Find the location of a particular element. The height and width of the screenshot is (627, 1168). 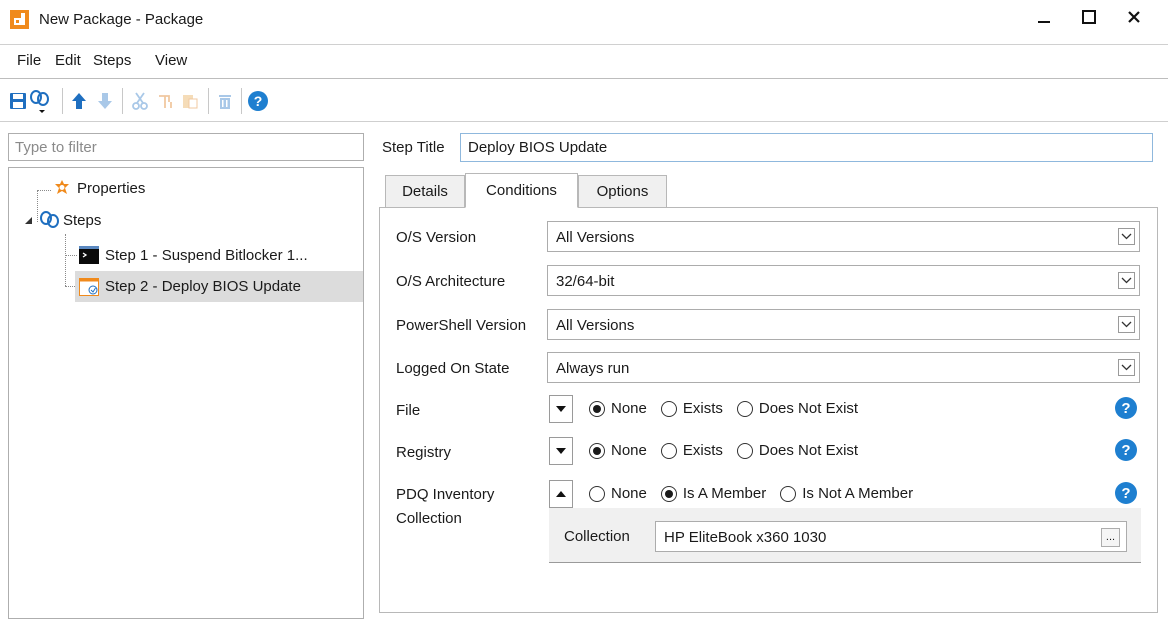

install-step-icon is located at coordinates (89, 286).